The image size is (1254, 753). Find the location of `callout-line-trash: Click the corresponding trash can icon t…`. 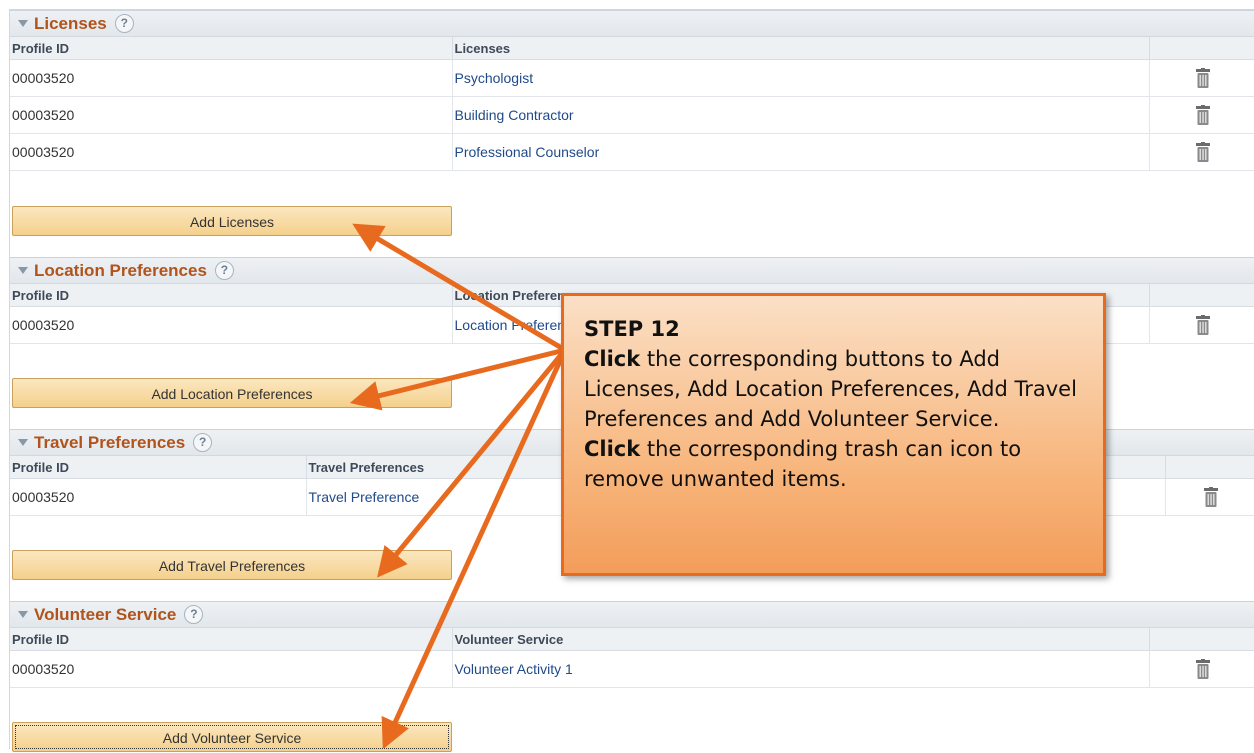

callout-line-trash: Click the corresponding trash can icon t… is located at coordinates (836, 464).